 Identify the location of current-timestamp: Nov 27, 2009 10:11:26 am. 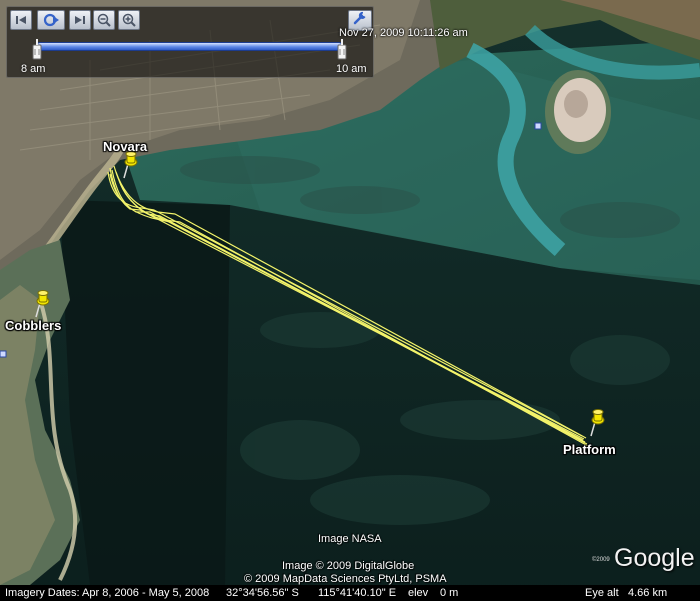
(403, 33).